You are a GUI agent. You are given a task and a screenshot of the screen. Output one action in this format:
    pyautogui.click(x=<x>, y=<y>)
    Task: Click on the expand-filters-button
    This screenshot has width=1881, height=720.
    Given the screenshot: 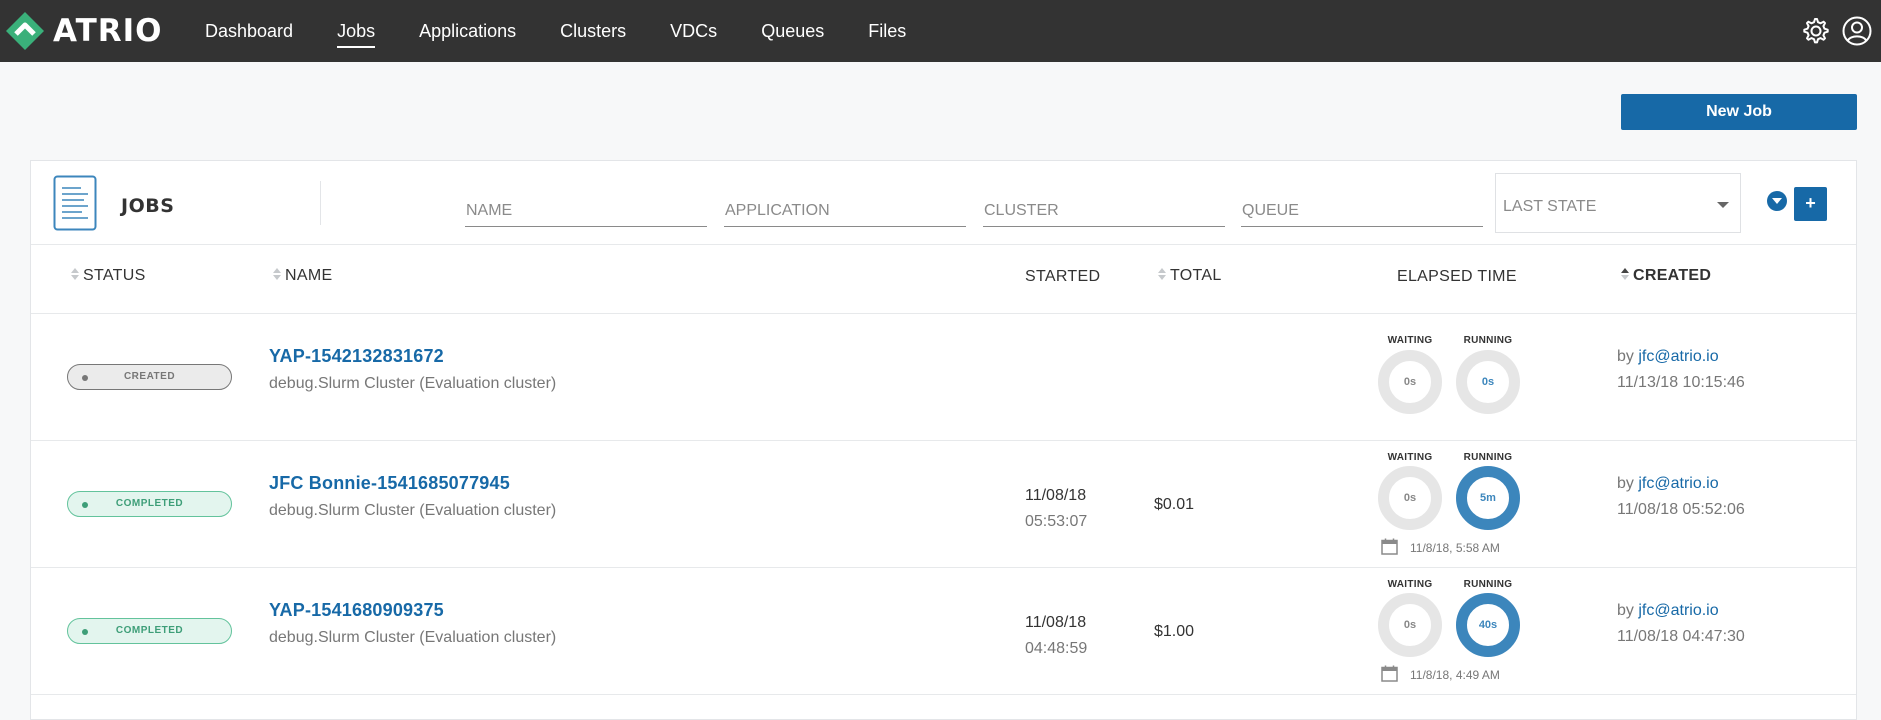 What is the action you would take?
    pyautogui.click(x=1777, y=201)
    